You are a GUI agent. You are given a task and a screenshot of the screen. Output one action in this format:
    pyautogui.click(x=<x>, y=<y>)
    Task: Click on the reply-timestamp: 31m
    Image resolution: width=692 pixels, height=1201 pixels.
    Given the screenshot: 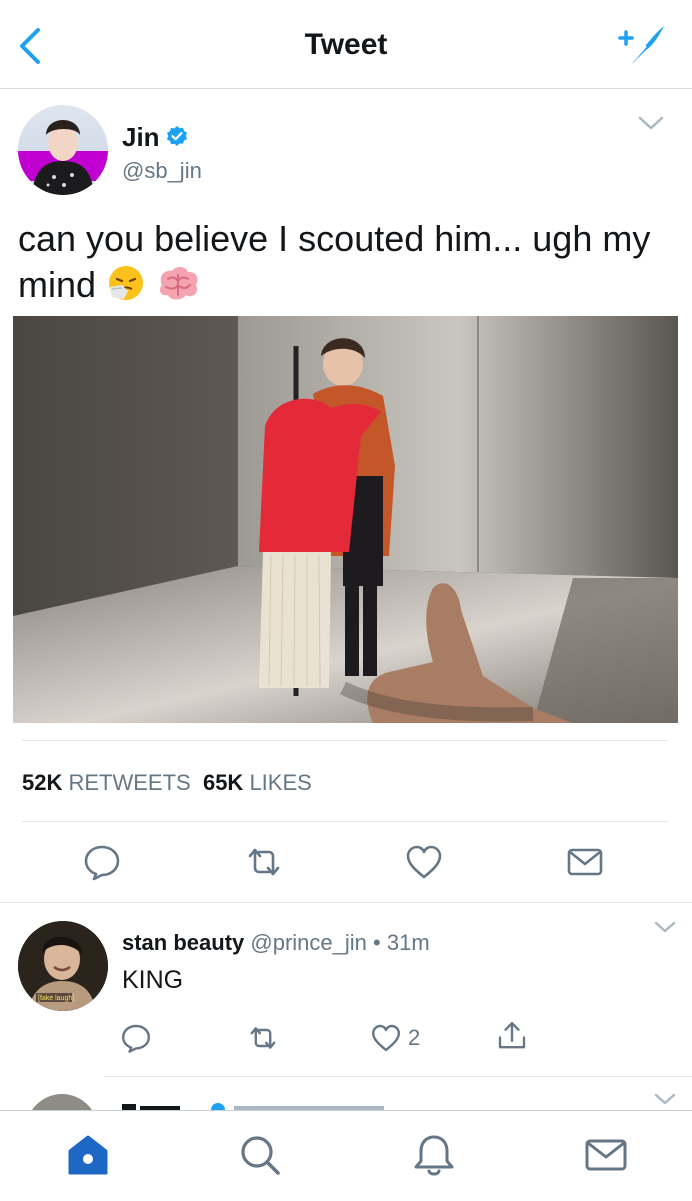 What is the action you would take?
    pyautogui.click(x=408, y=942)
    